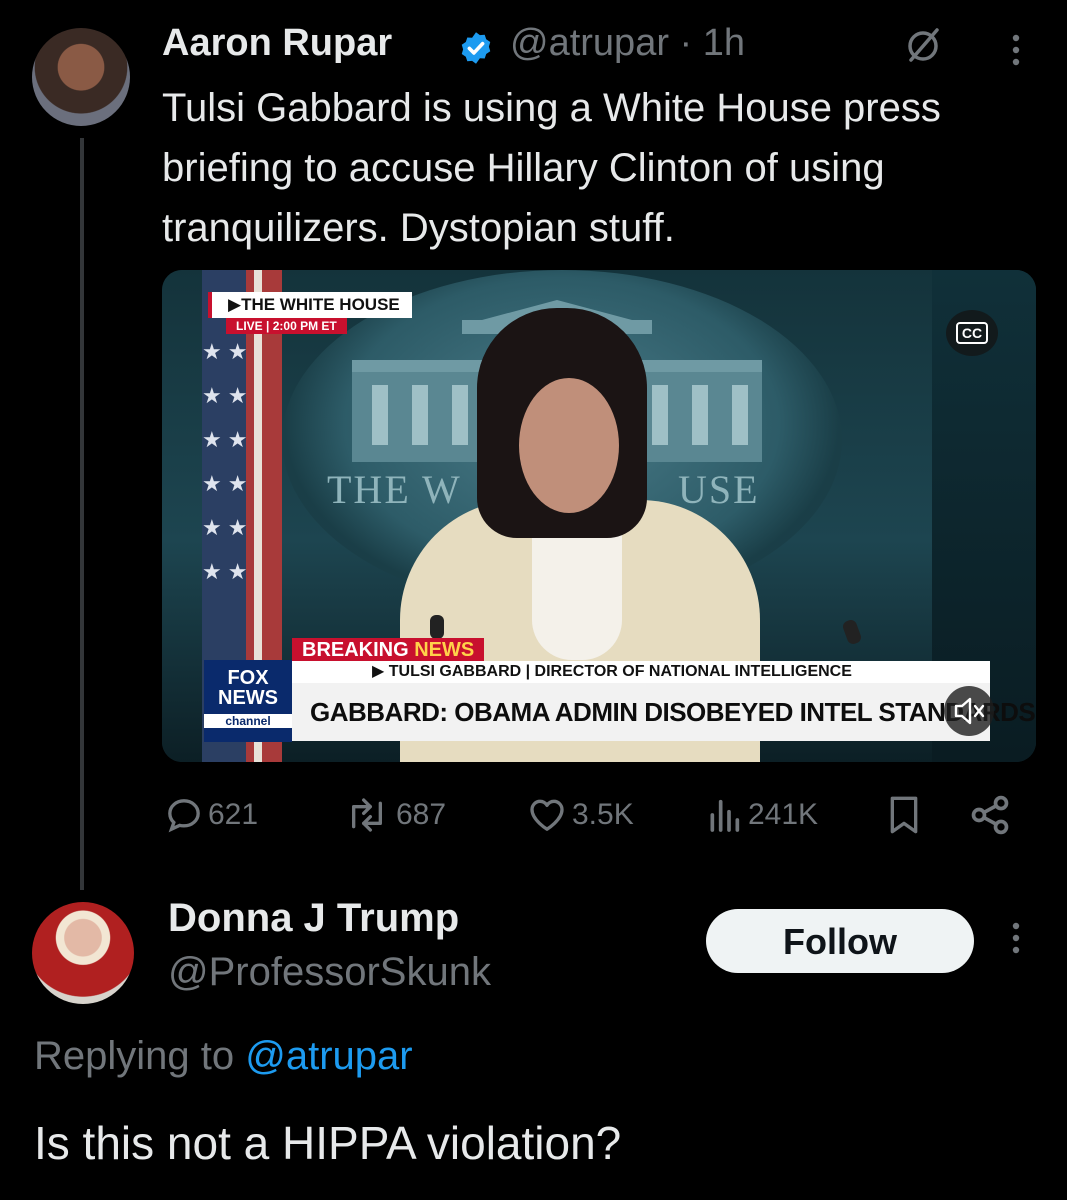 The width and height of the screenshot is (1067, 1200). Describe the element at coordinates (313, 918) in the screenshot. I see `reply-author-name: Donna J Trump` at that location.